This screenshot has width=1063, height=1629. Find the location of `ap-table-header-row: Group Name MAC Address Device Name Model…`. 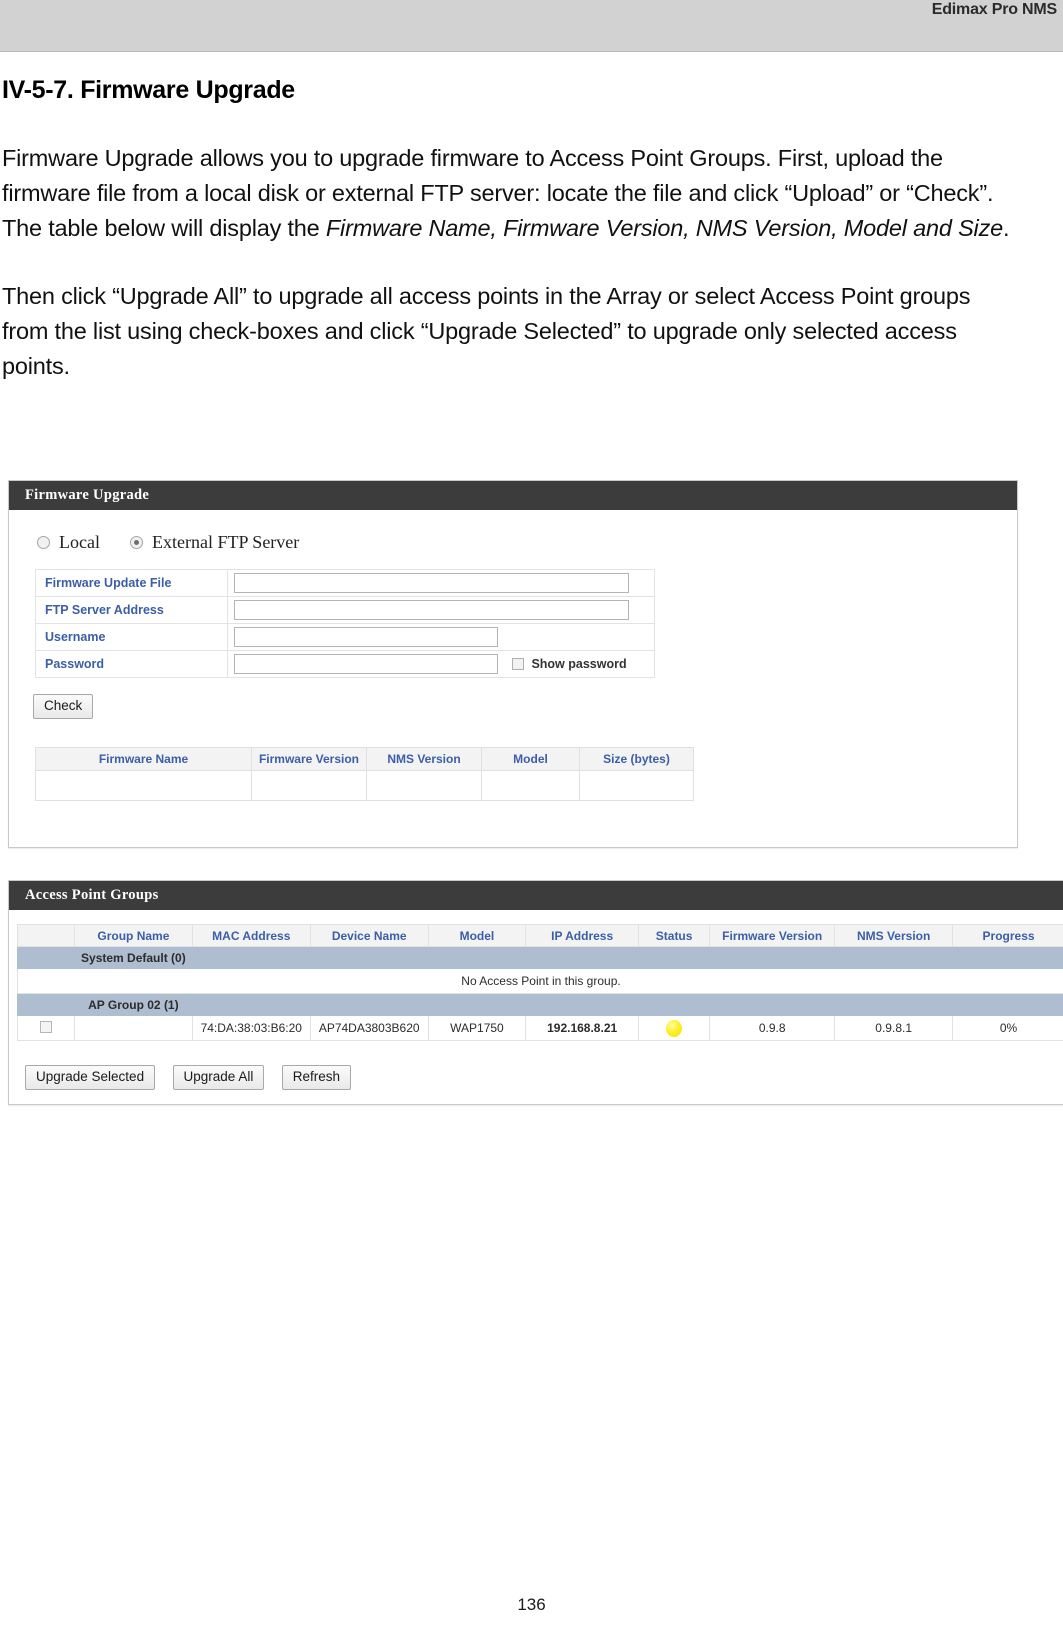

ap-table-header-row: Group Name MAC Address Device Name Model… is located at coordinates (540, 935).